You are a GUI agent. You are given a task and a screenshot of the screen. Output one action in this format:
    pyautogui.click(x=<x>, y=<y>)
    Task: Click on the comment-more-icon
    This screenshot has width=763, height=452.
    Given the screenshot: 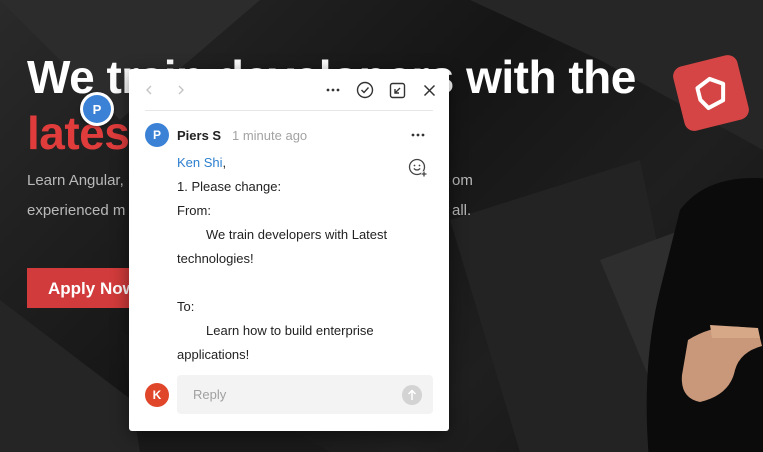 What is the action you would take?
    pyautogui.click(x=418, y=135)
    